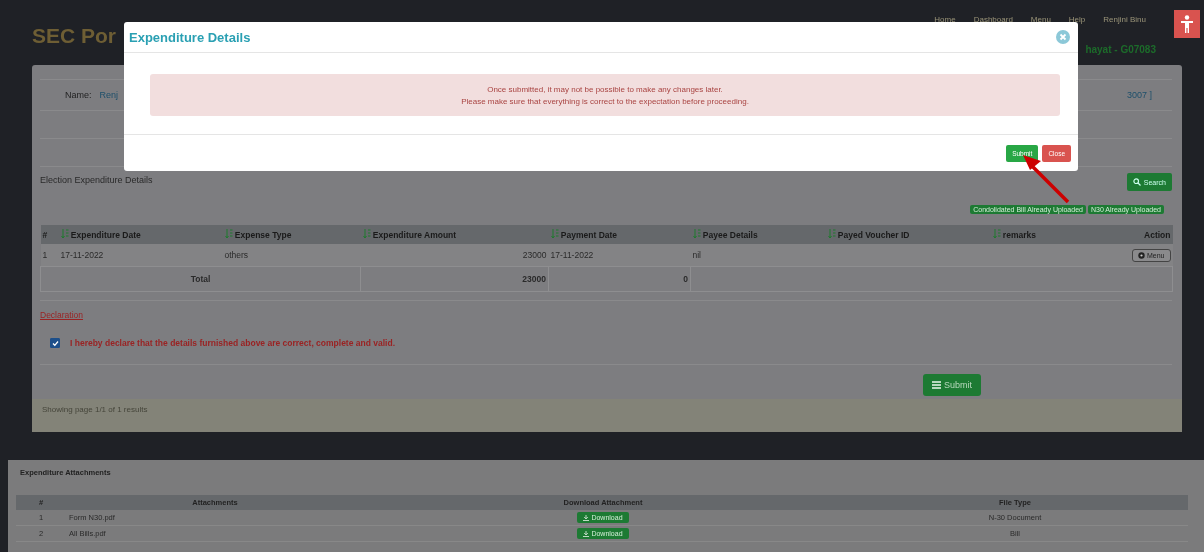 The height and width of the screenshot is (552, 1204). I want to click on declaration-text: I hereby declare that the details furnished above are correct, complete and valid., so click(232, 343).